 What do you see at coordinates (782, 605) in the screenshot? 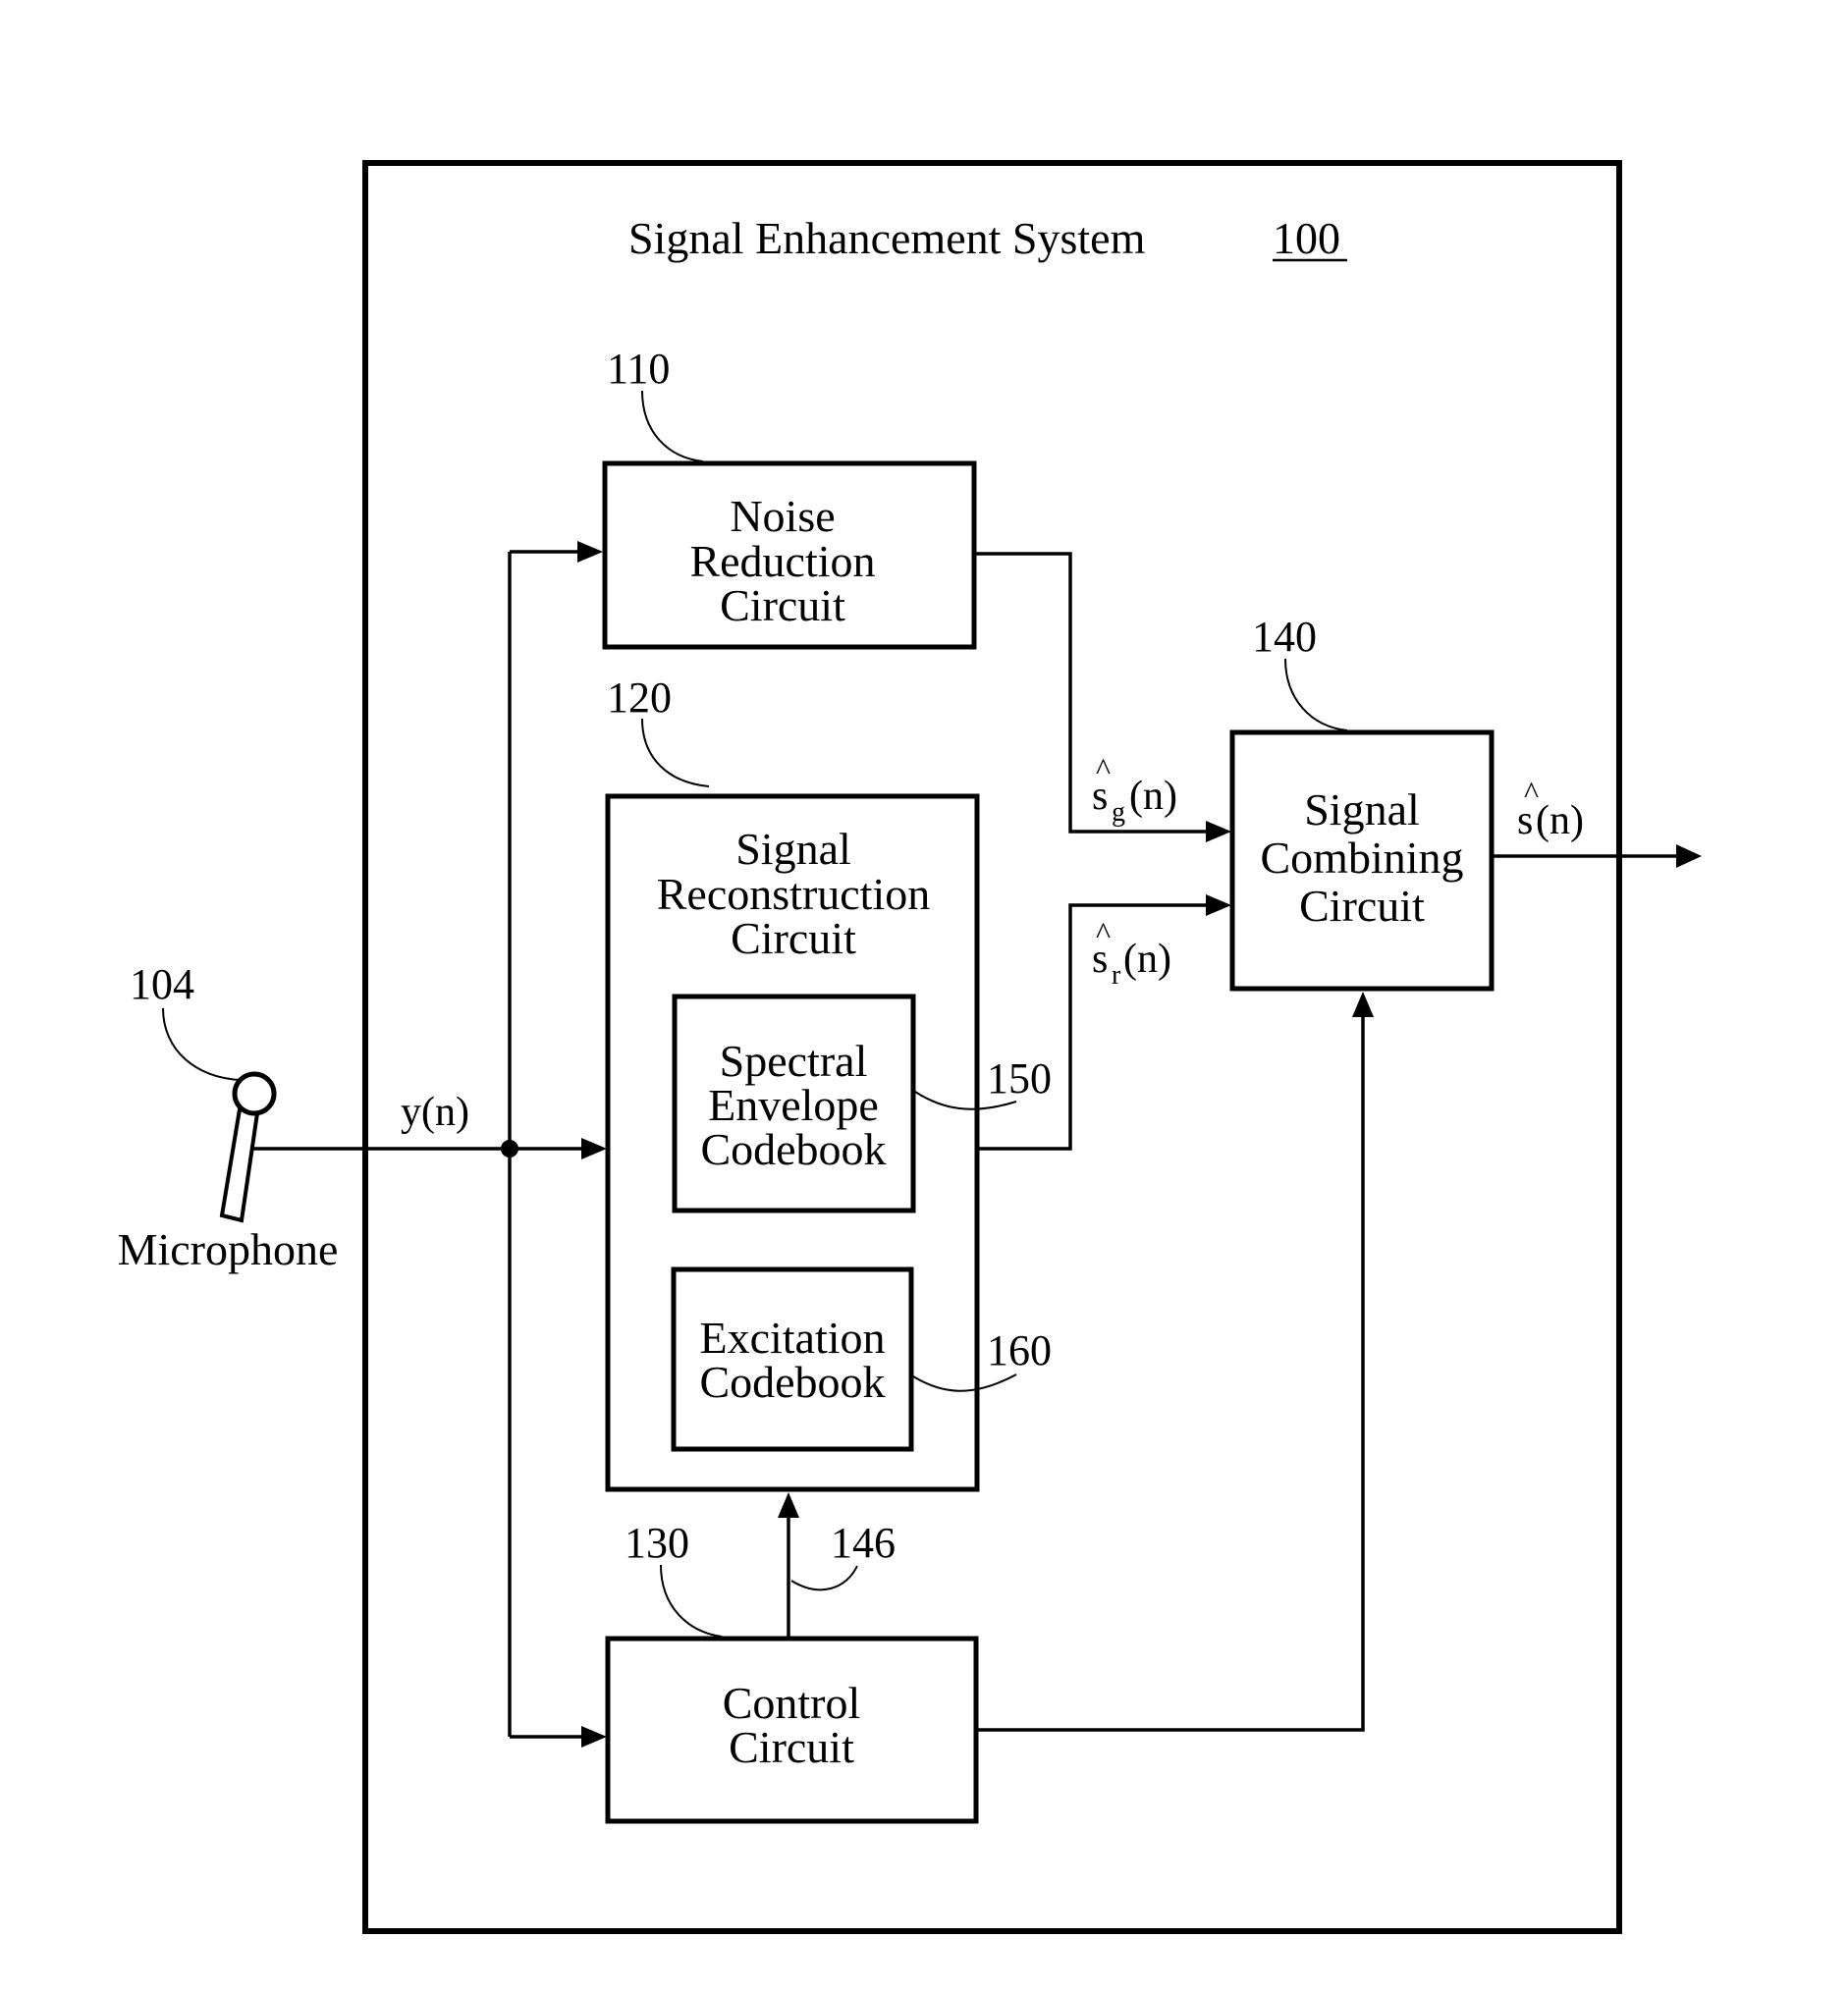
I see `noise-reduction-label-line3: Circuit` at bounding box center [782, 605].